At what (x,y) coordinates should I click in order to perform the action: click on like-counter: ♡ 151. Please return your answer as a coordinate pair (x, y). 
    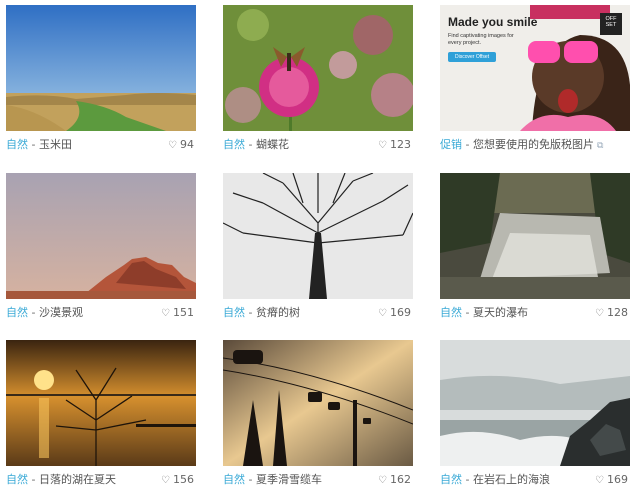
    Looking at the image, I should click on (177, 313).